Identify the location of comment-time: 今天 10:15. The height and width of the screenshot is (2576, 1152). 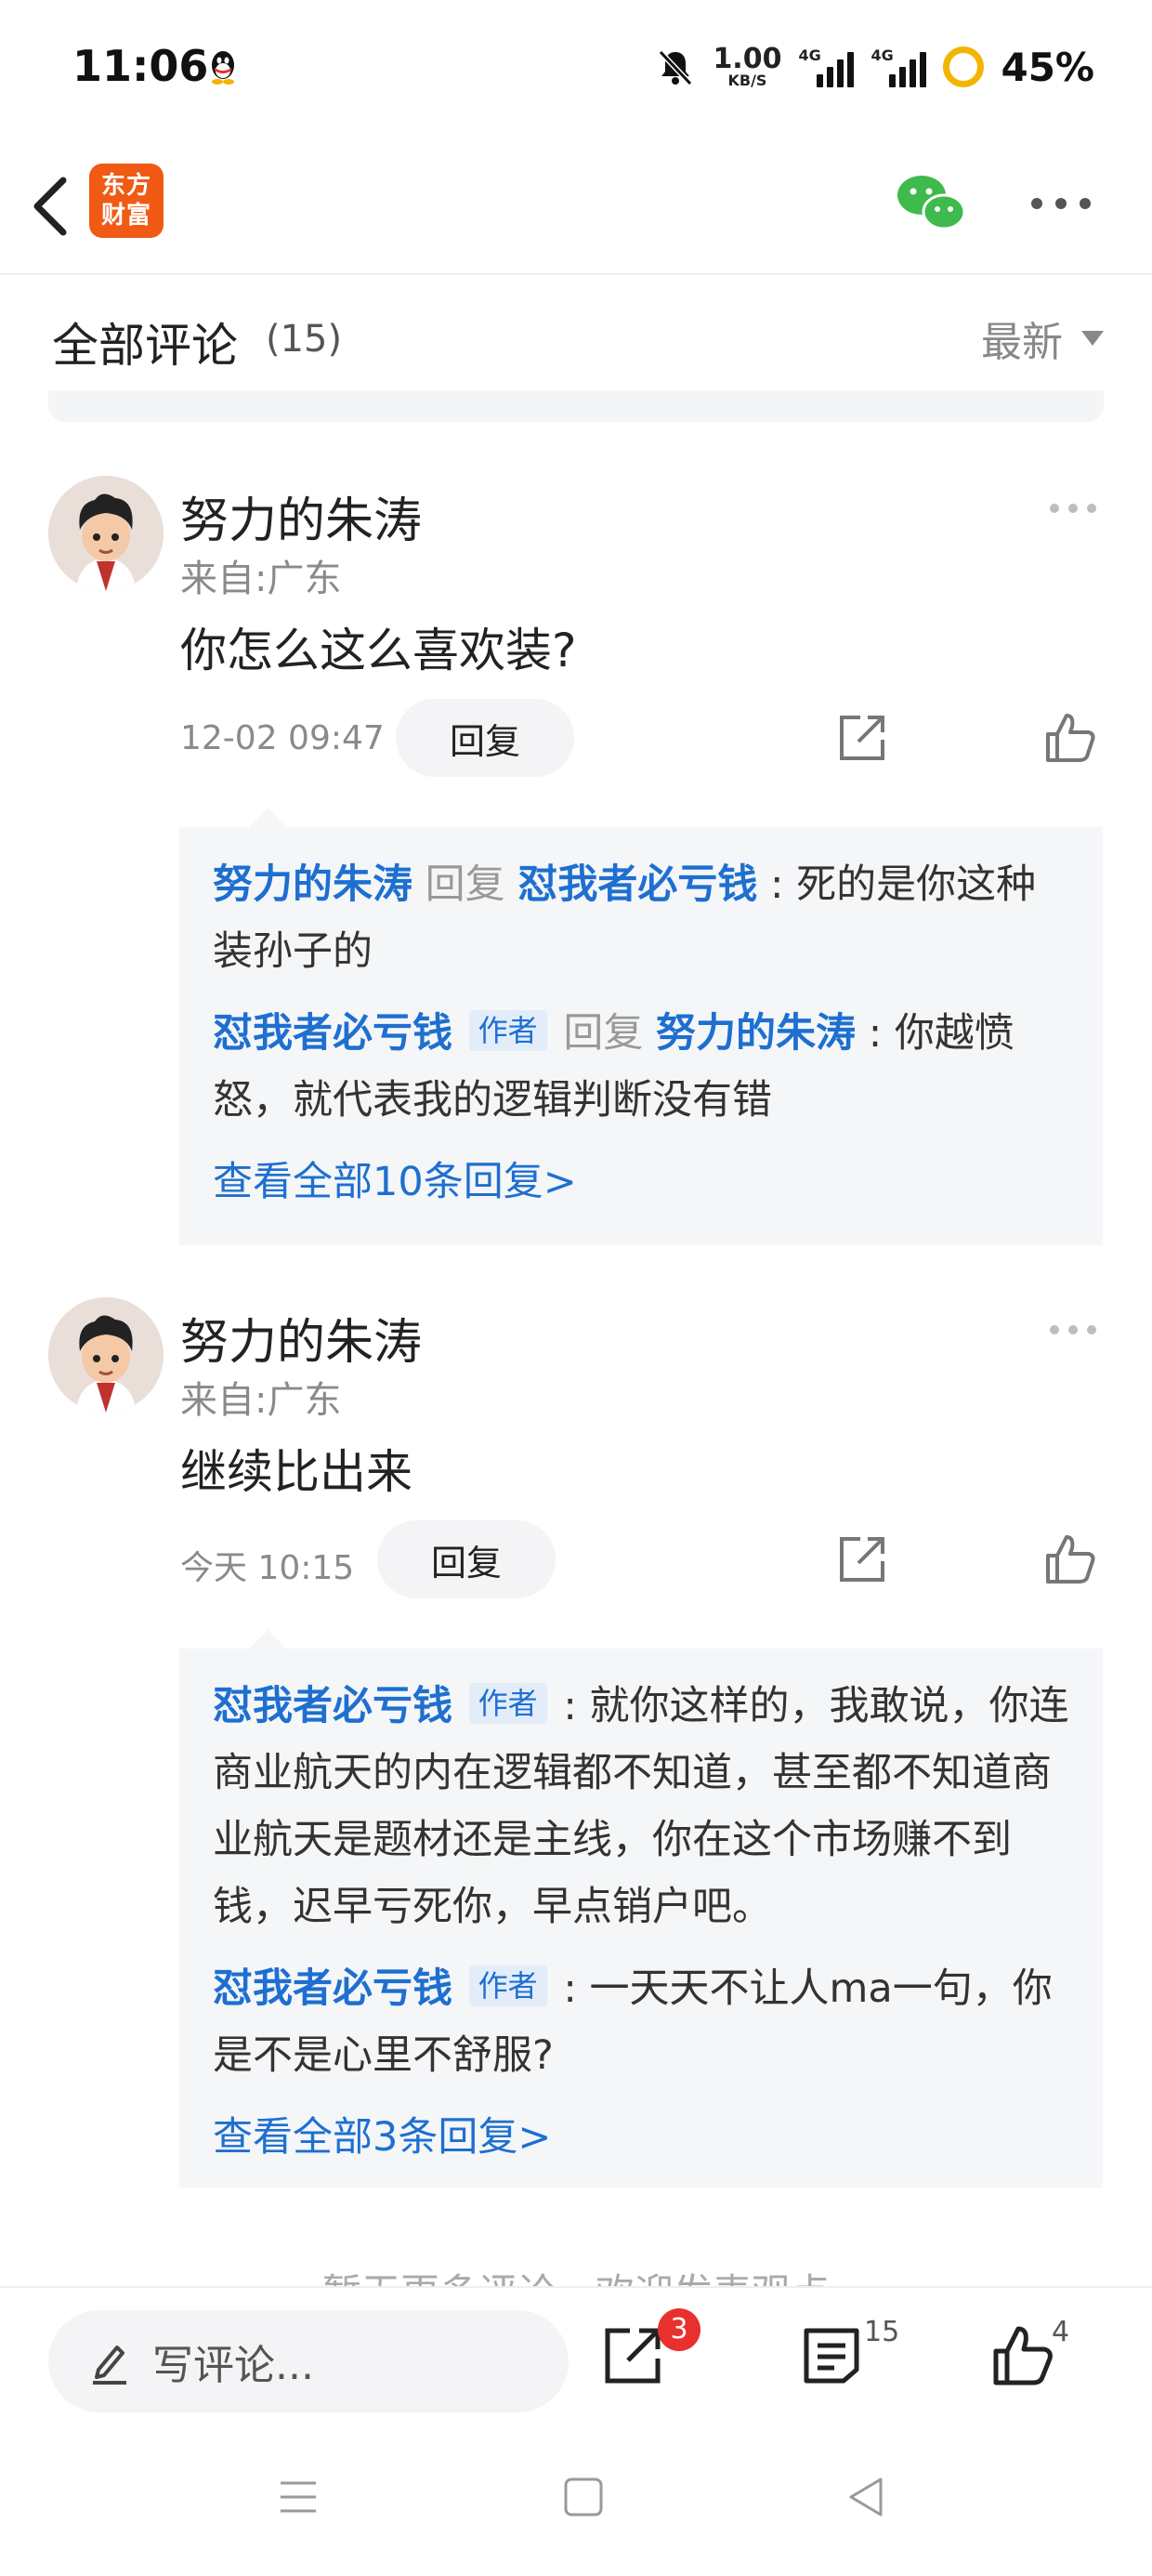
(267, 1568).